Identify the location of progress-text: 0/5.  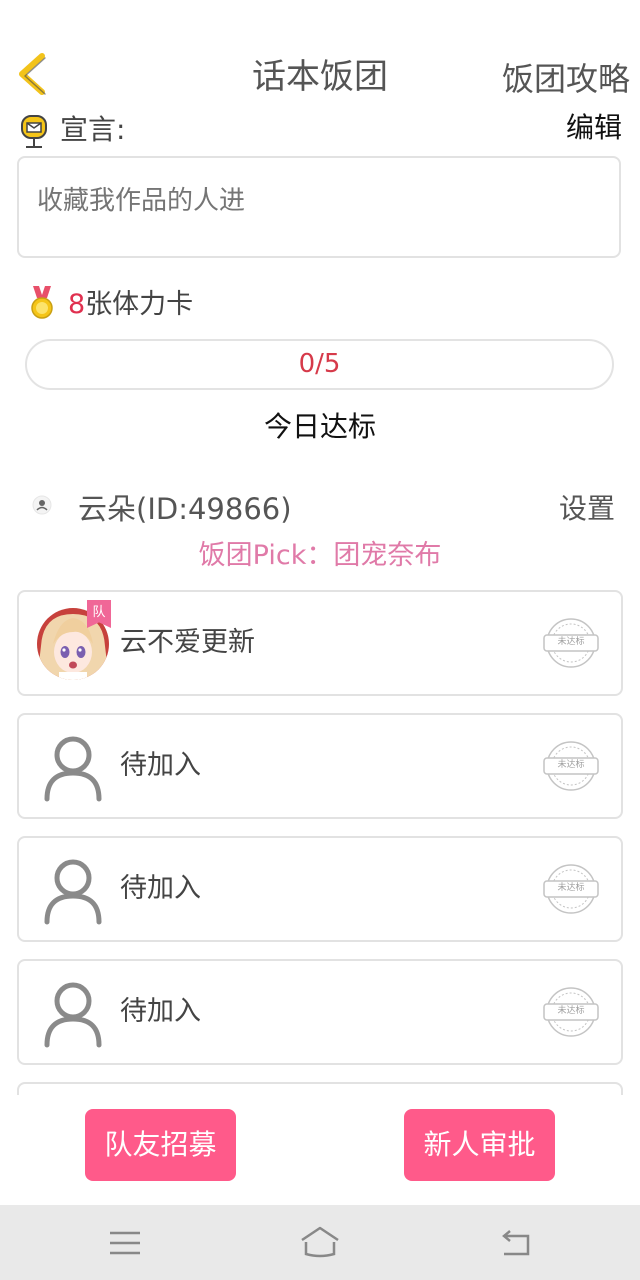
(319, 364).